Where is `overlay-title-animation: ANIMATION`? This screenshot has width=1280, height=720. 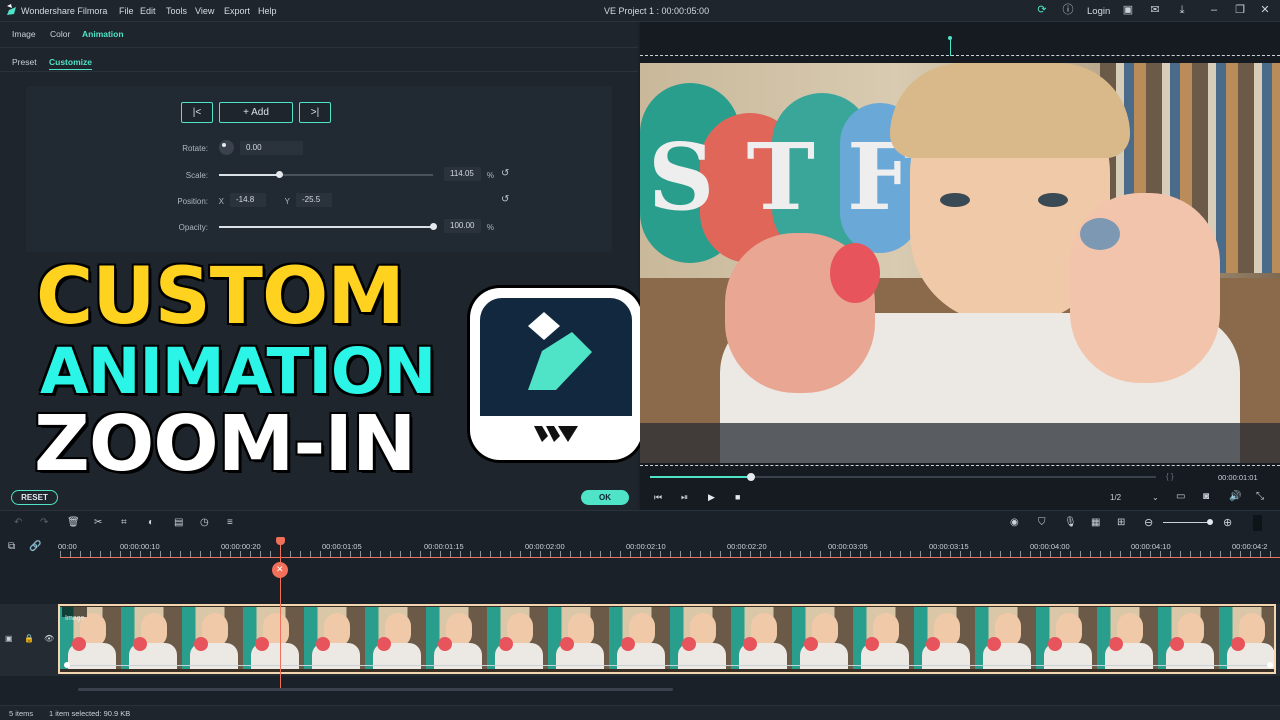 overlay-title-animation: ANIMATION is located at coordinates (238, 371).